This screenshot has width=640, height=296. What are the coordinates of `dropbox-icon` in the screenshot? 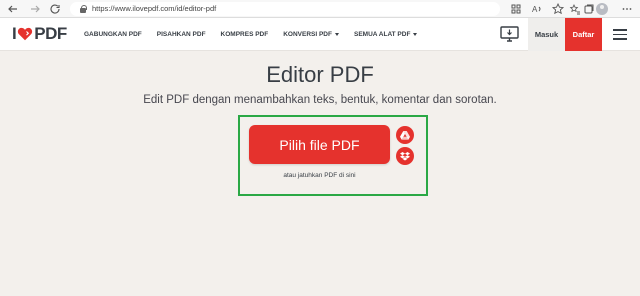 It's located at (405, 155).